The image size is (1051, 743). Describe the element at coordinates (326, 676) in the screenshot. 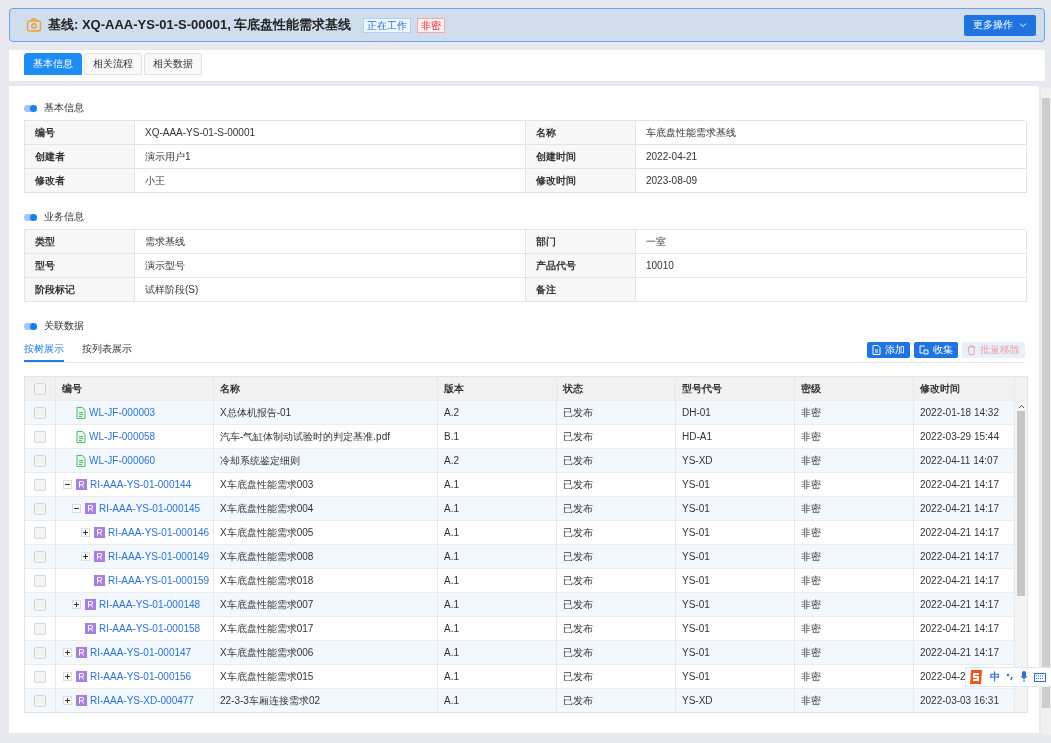

I see `table-cell: X车底盘性能需求015` at that location.